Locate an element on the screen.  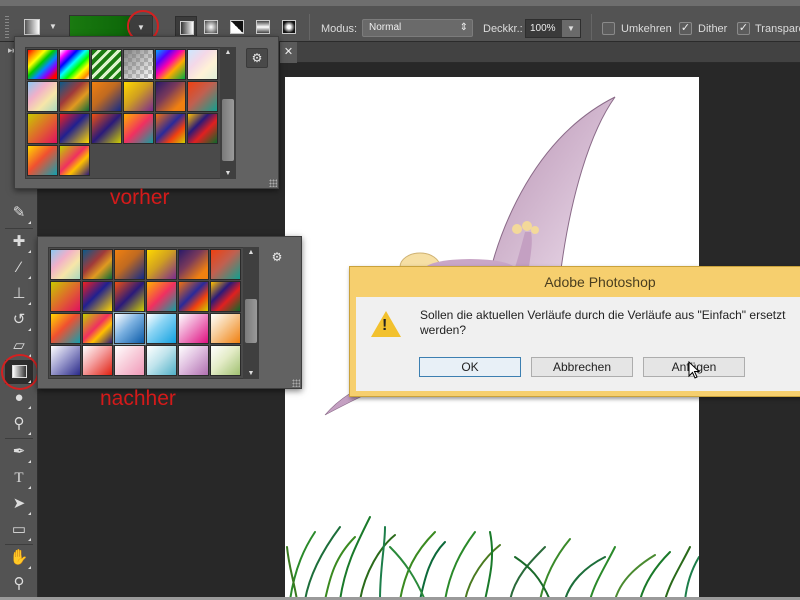
gradient-swatch-grid-after is located at coordinates (153, 313).